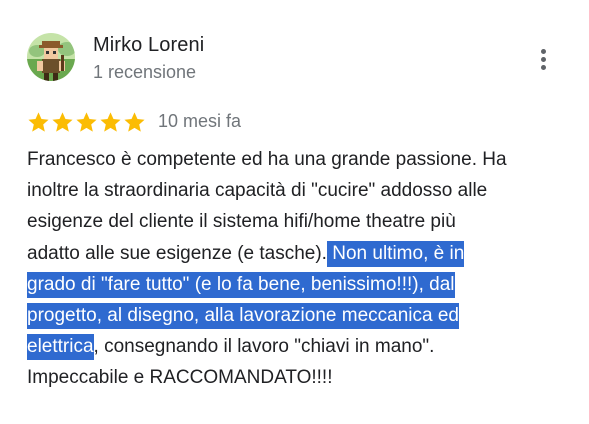 The image size is (589, 424). I want to click on more-options-button, so click(544, 60).